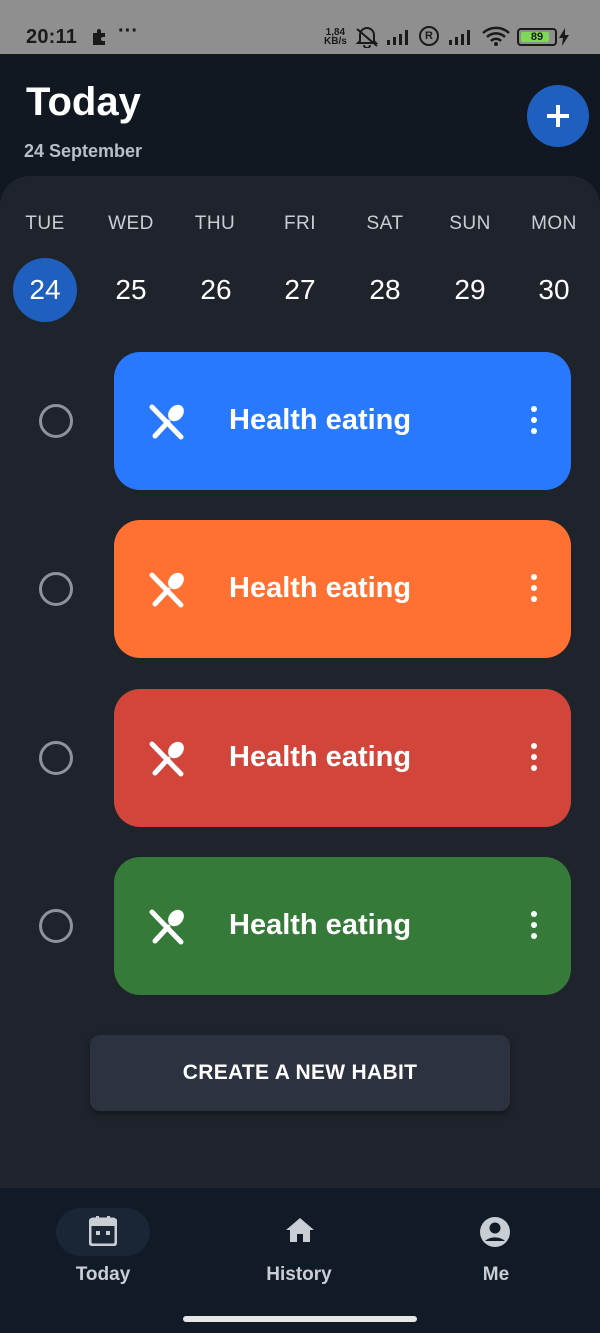 This screenshot has height=1333, width=600. Describe the element at coordinates (300, 1232) in the screenshot. I see `home-icon` at that location.